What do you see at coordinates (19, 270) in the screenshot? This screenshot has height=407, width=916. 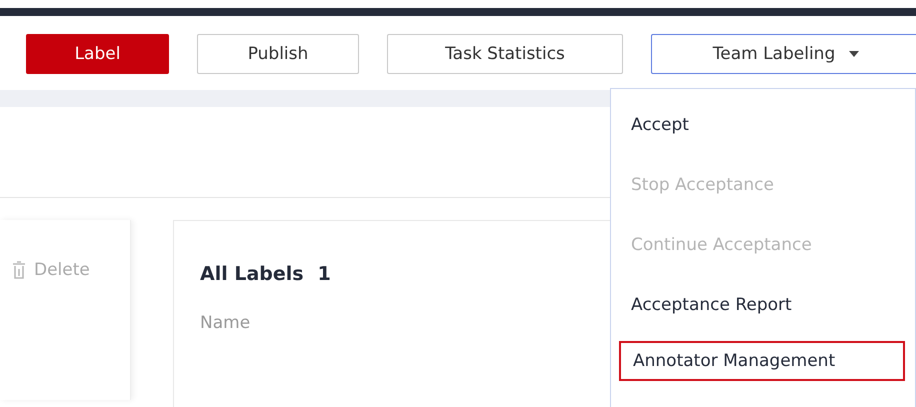 I see `trash-icon` at bounding box center [19, 270].